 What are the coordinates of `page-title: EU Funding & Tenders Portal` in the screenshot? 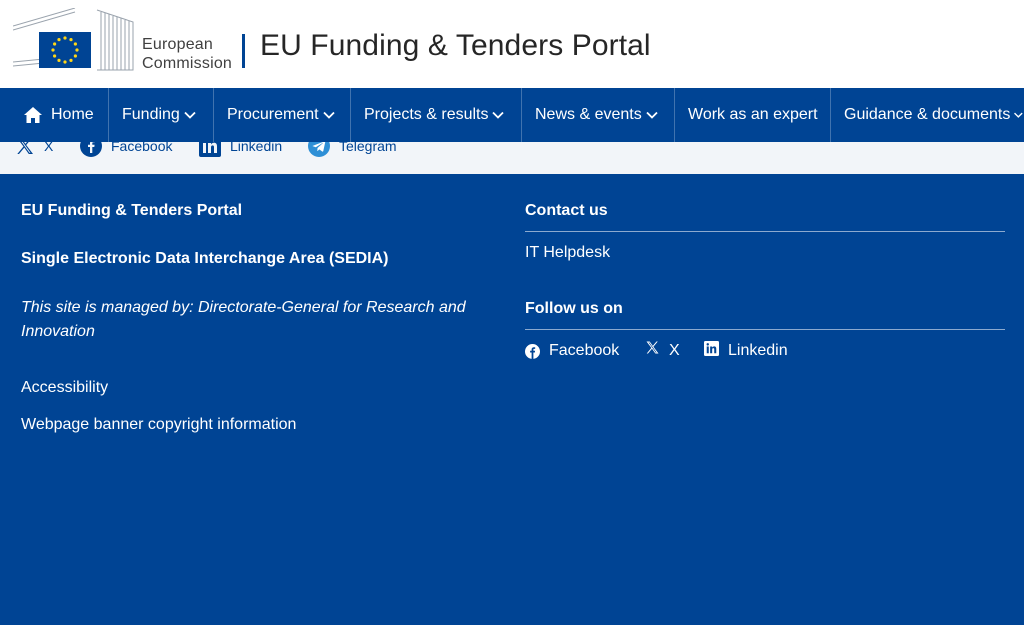 It's located at (455, 45).